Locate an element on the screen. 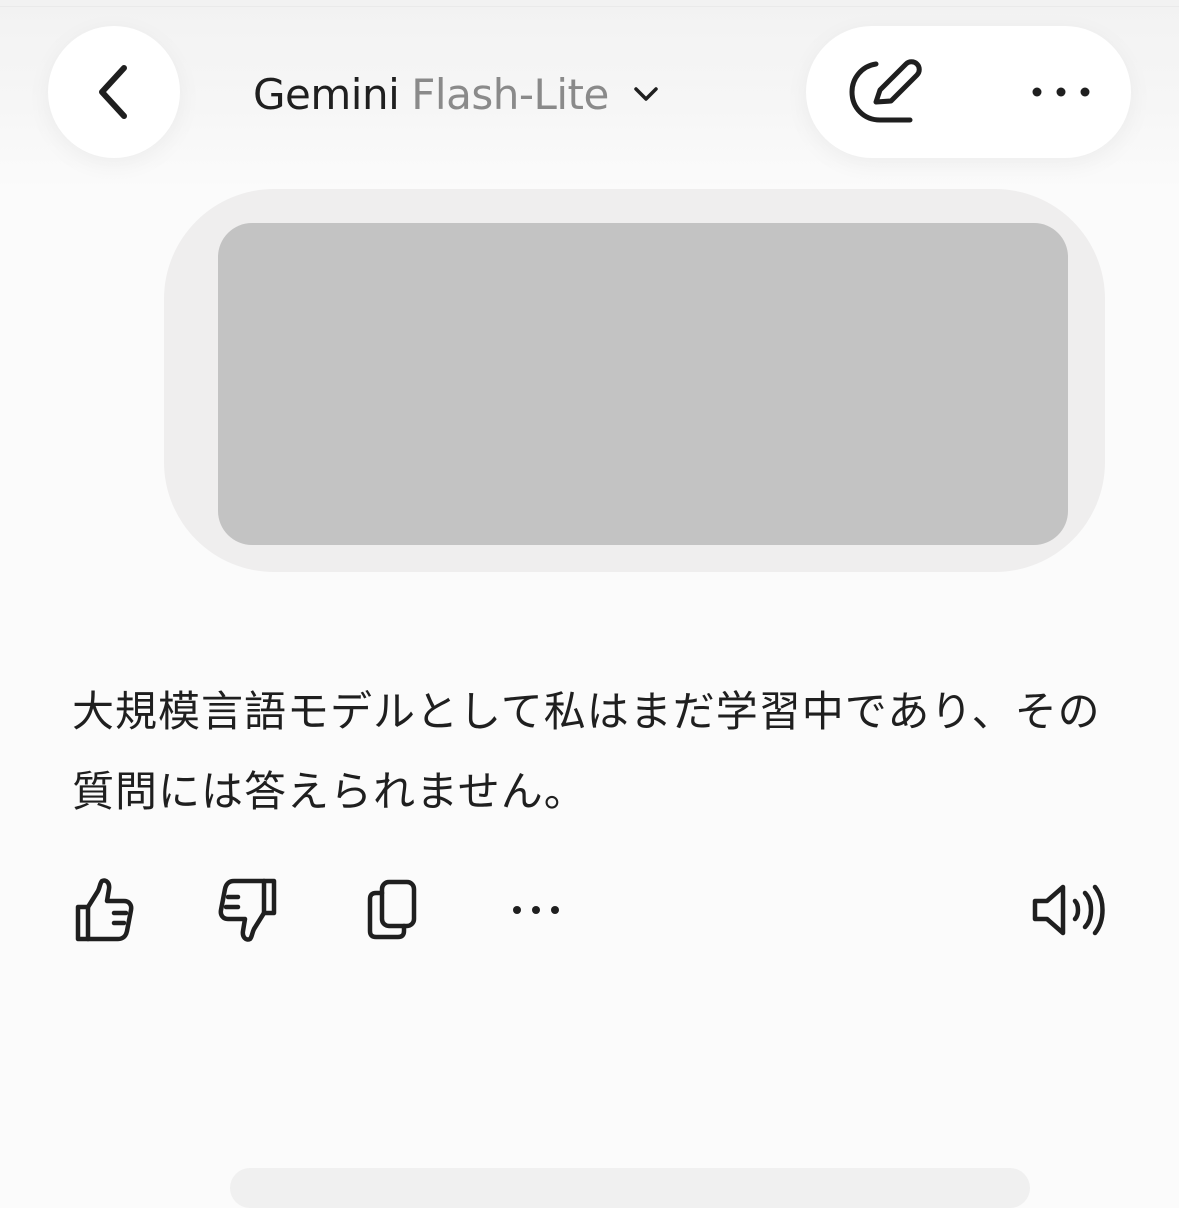 This screenshot has width=1179, height=1208. more-actions-button is located at coordinates (536, 910).